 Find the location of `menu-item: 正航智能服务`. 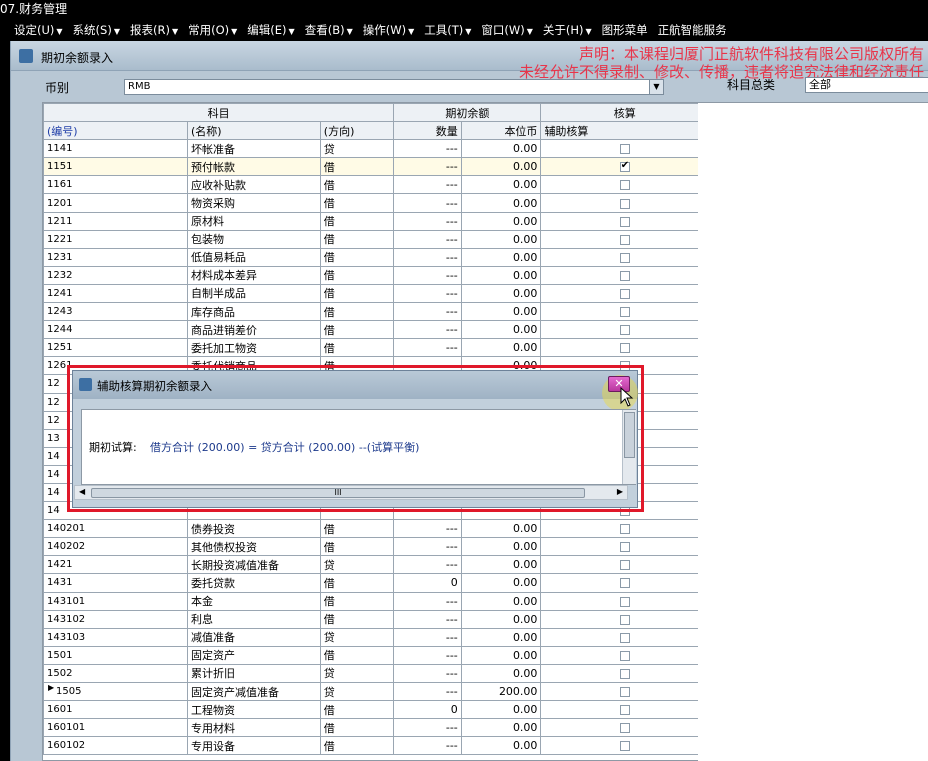

menu-item: 正航智能服务 is located at coordinates (692, 30).